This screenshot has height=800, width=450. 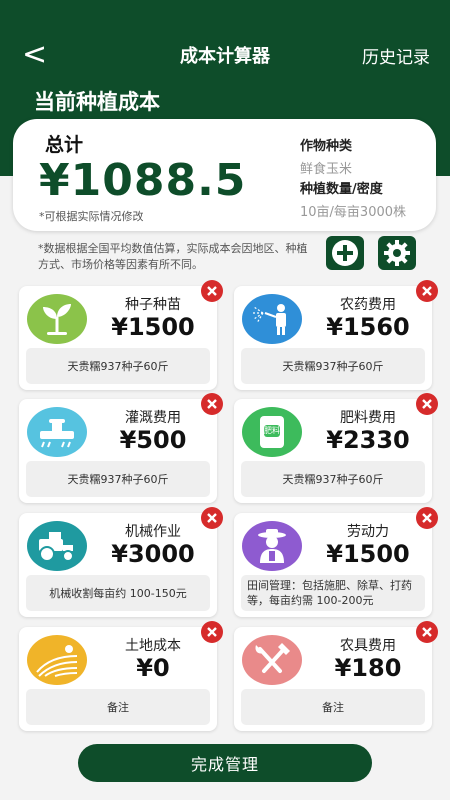 I want to click on card-title: 机械作业, so click(x=153, y=532).